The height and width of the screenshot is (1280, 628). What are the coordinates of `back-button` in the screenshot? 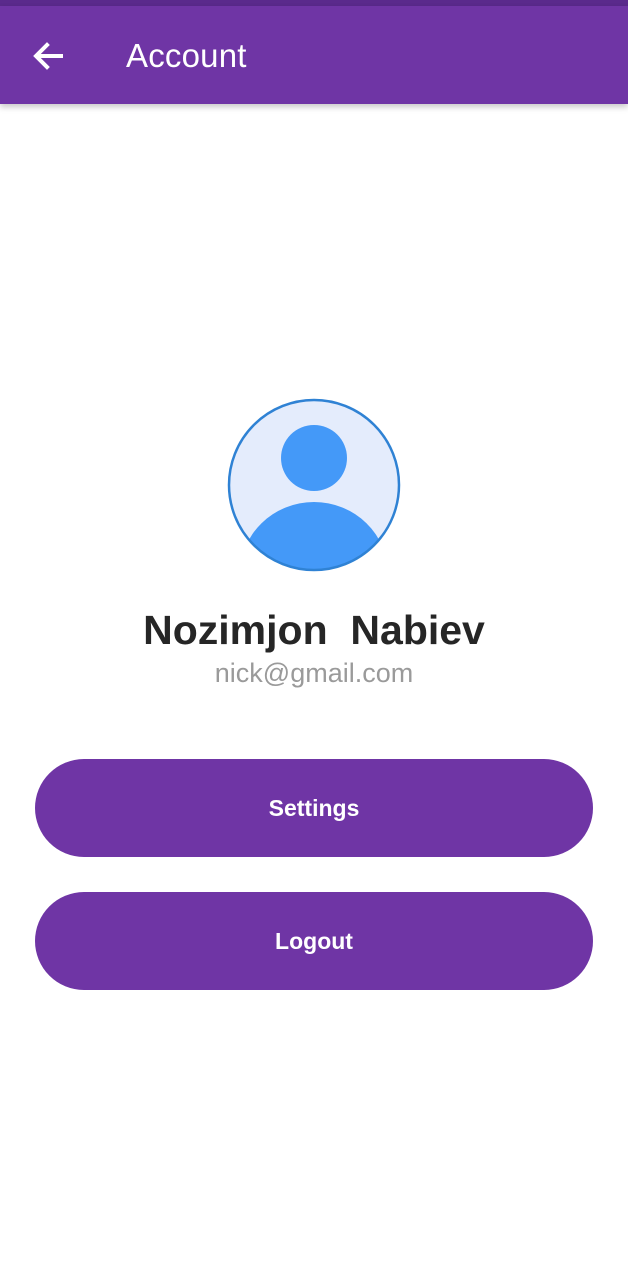 It's located at (48, 56).